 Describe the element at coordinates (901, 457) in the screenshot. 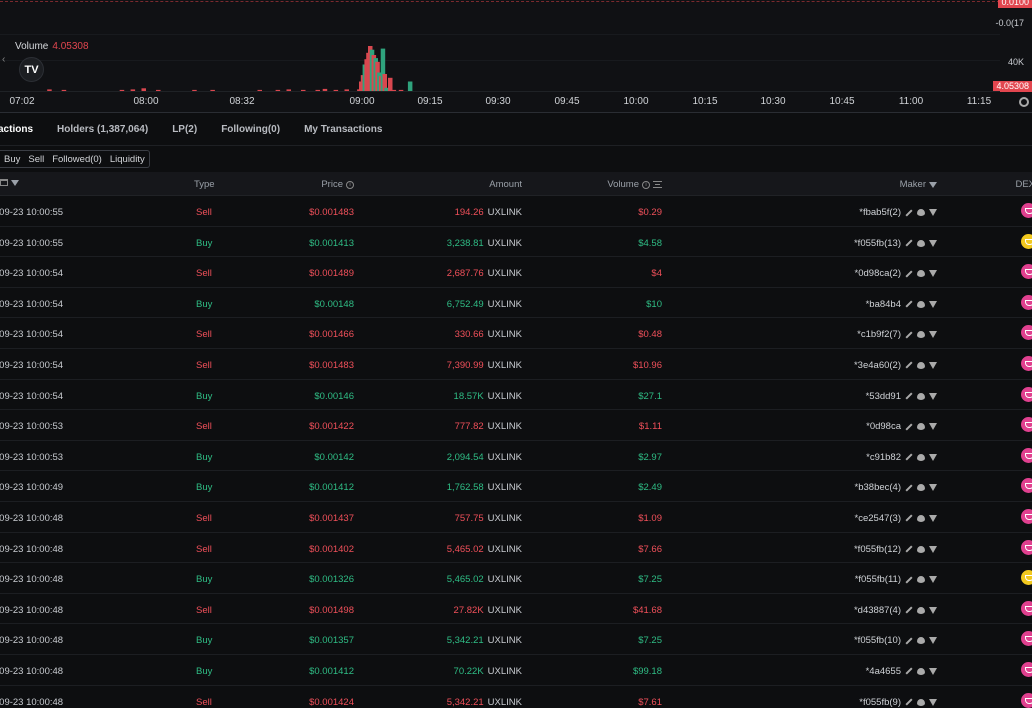

I see `tx-maker: *c91b82` at that location.